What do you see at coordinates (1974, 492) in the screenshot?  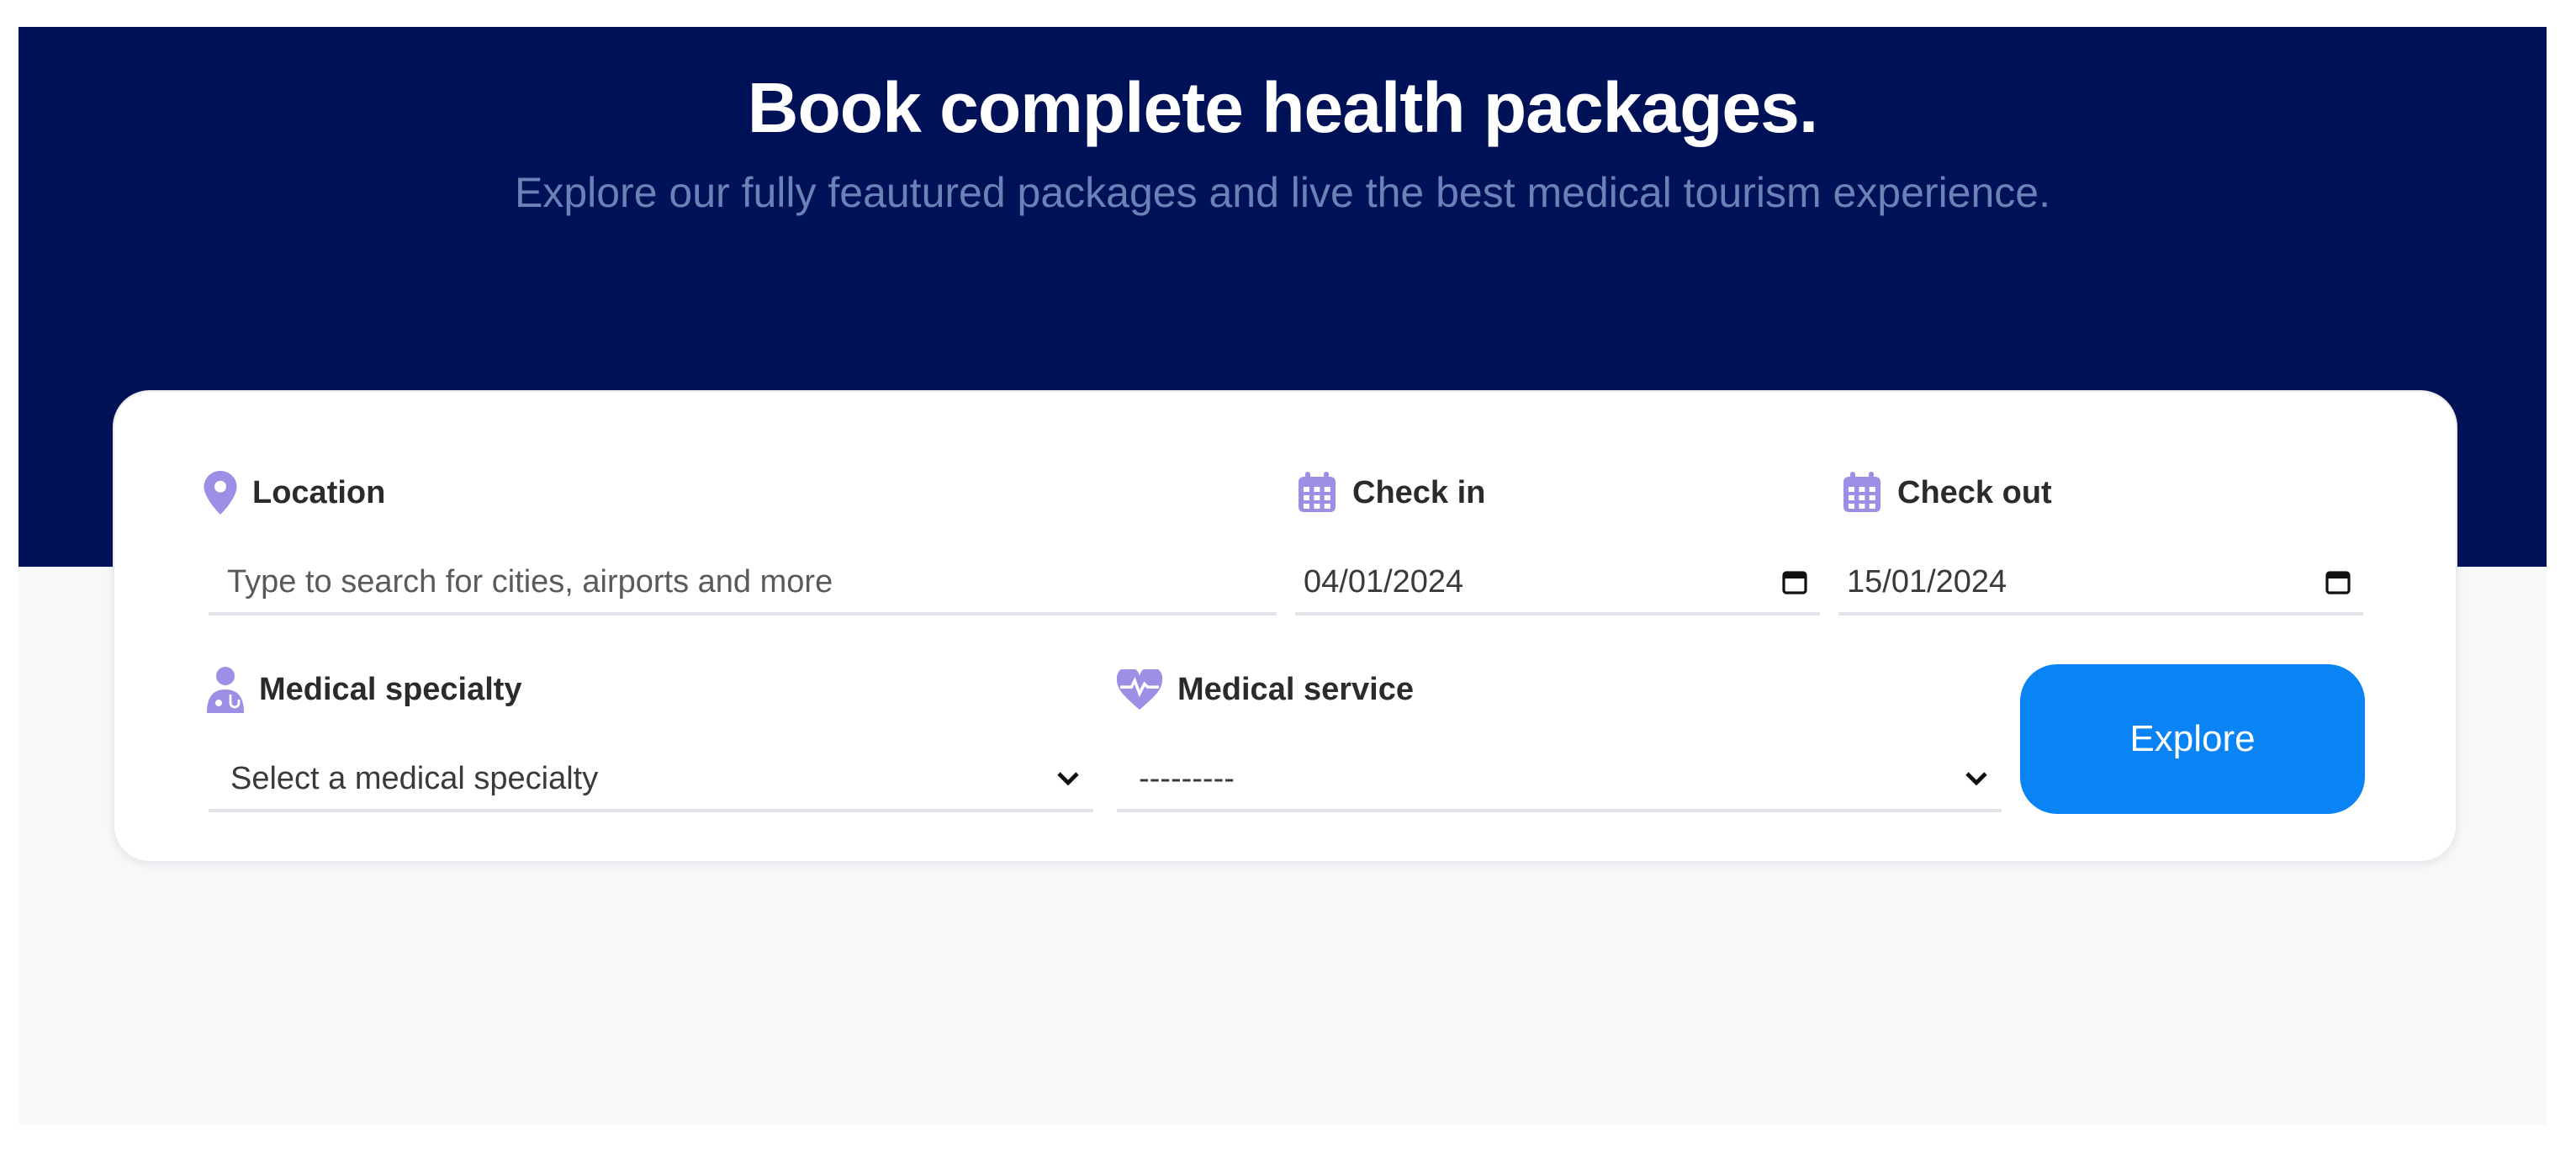 I see `check-out-label-text: Check out` at bounding box center [1974, 492].